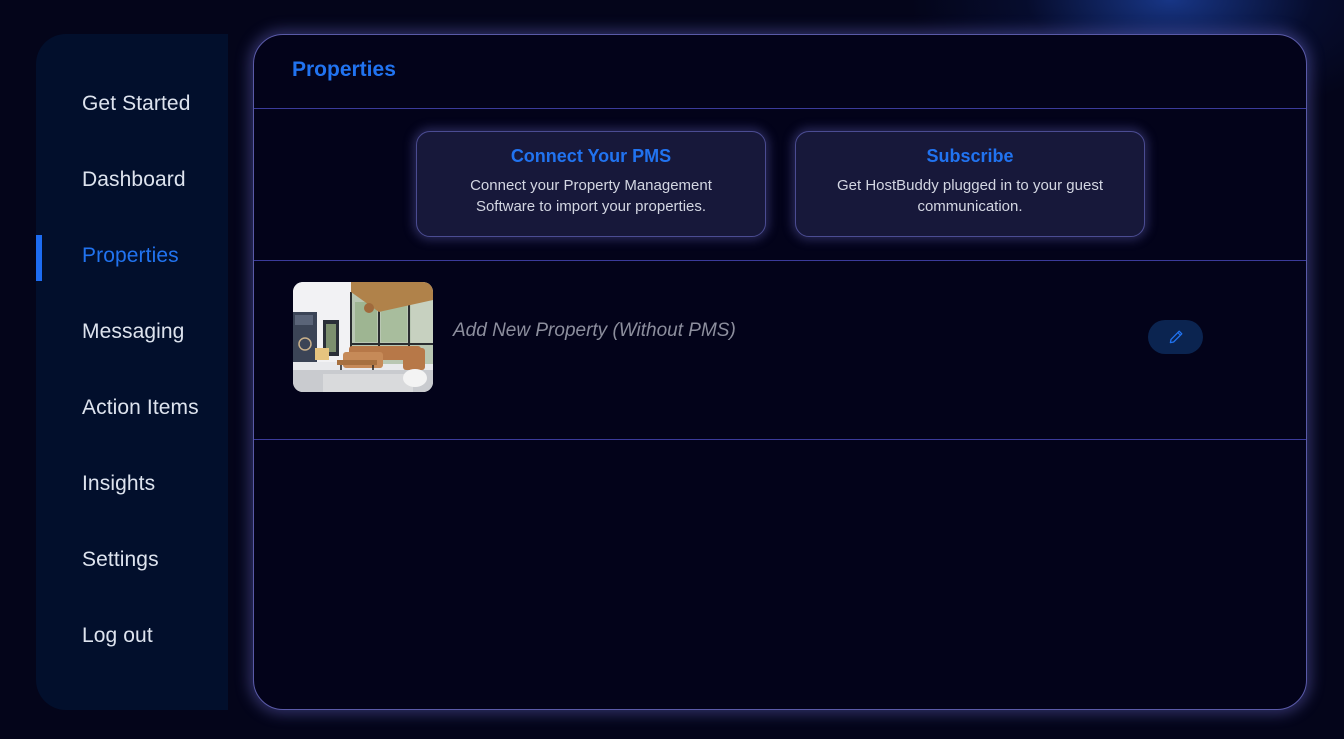  What do you see at coordinates (140, 408) in the screenshot?
I see `sidebar-item-action-items: Action Items` at bounding box center [140, 408].